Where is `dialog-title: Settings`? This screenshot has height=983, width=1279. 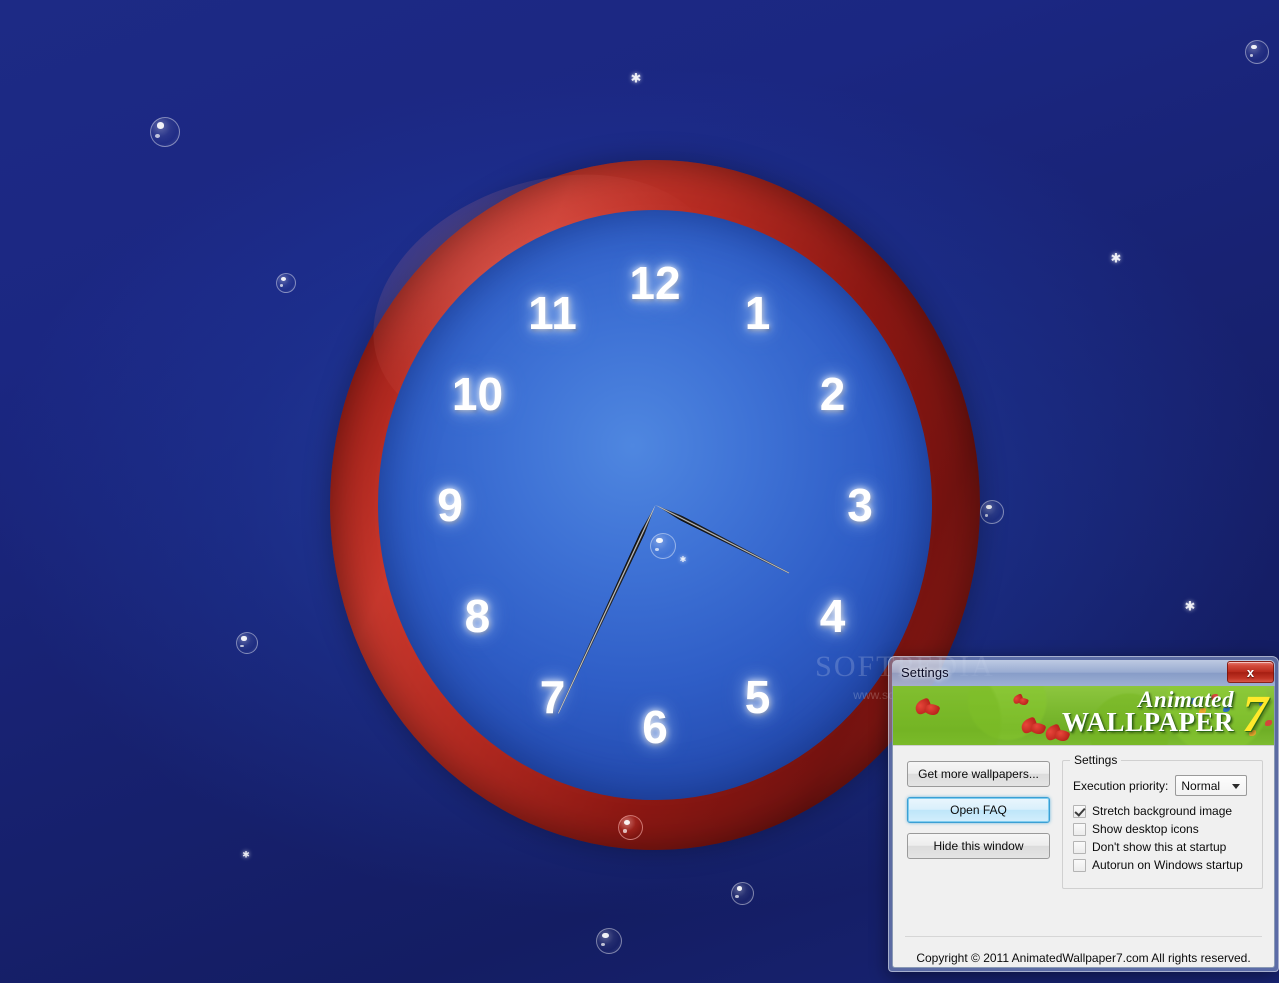 dialog-title: Settings is located at coordinates (925, 672).